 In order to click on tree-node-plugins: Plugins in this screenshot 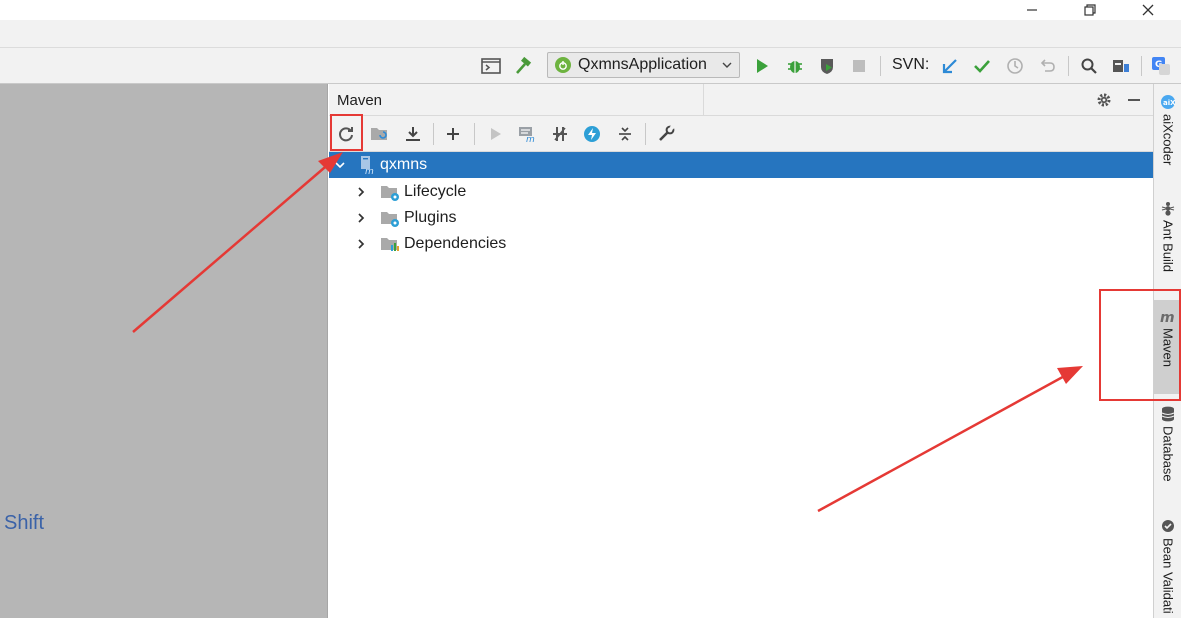, I will do `click(741, 218)`.